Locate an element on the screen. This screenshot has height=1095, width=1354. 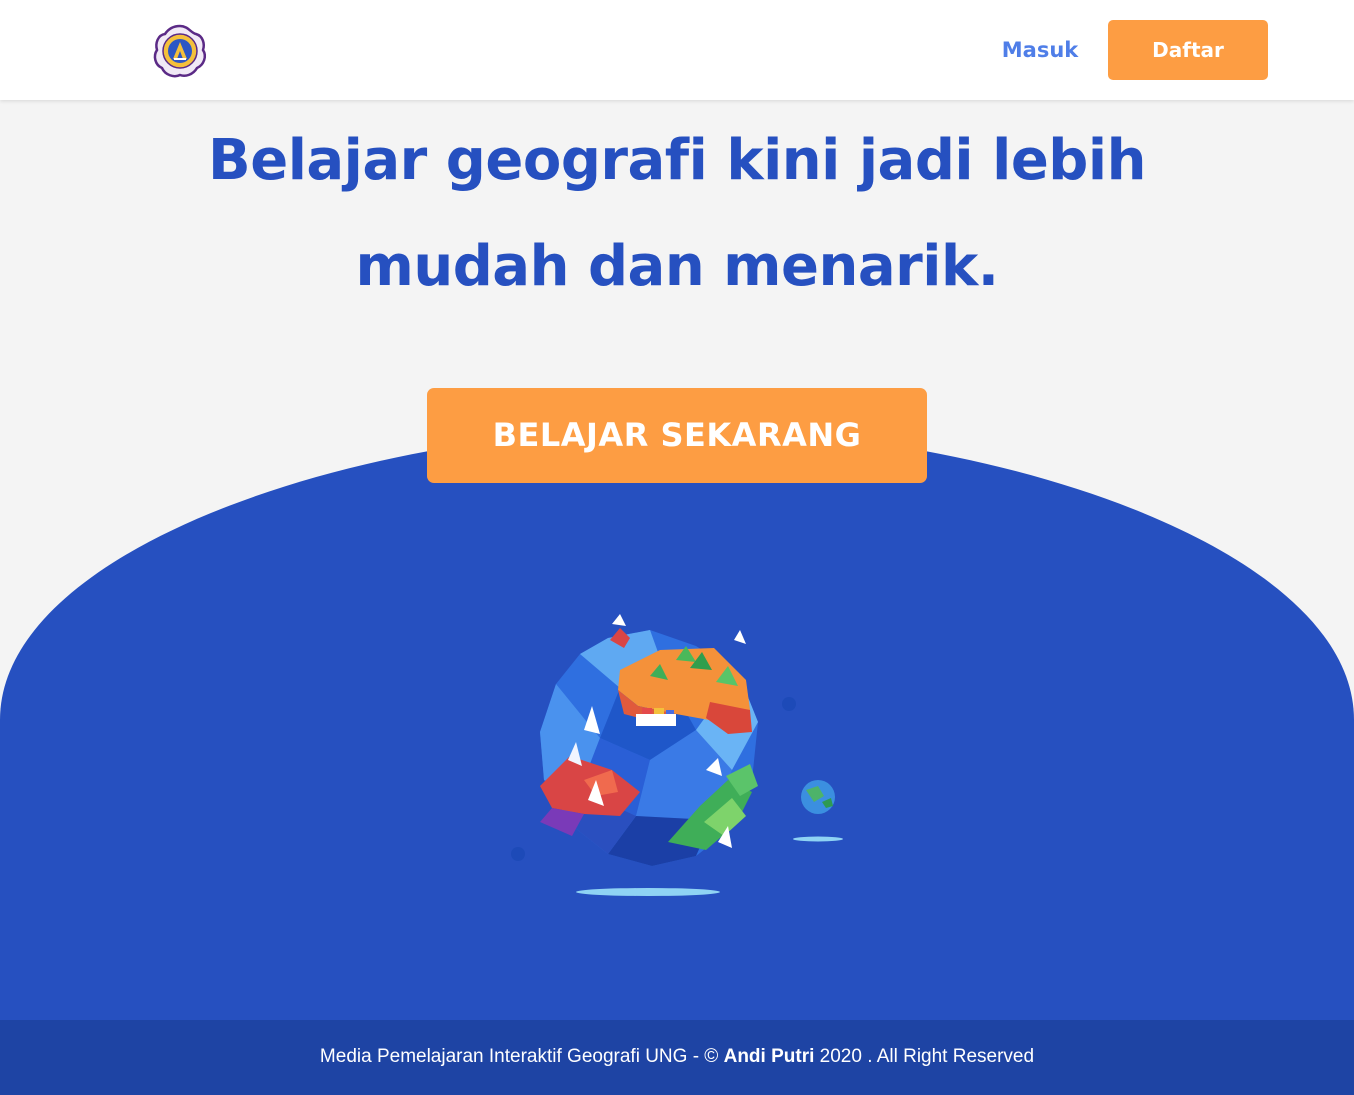
register-button: Daftar is located at coordinates (1188, 50).